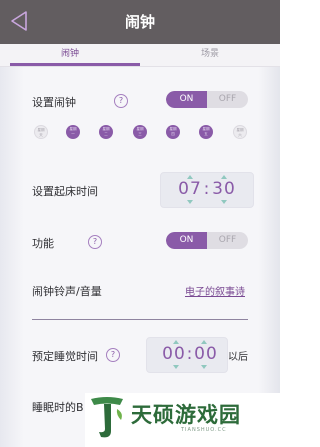 The width and height of the screenshot is (320, 447). I want to click on day-tuesday: 星期二, so click(106, 132).